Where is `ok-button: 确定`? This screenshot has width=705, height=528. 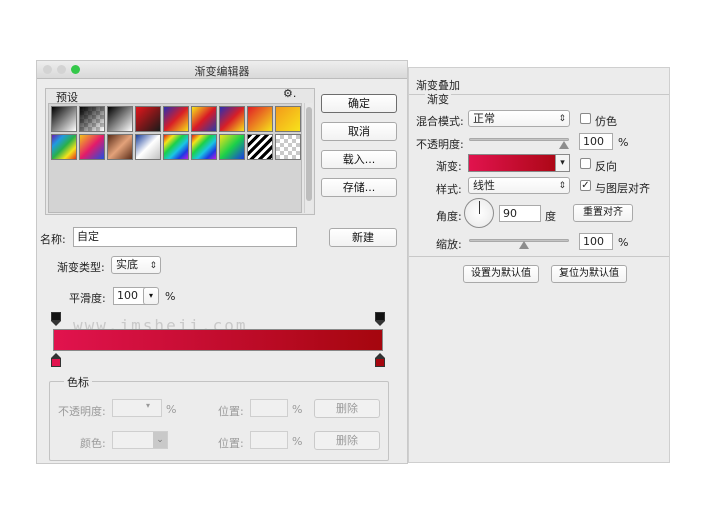
ok-button: 确定 is located at coordinates (359, 103).